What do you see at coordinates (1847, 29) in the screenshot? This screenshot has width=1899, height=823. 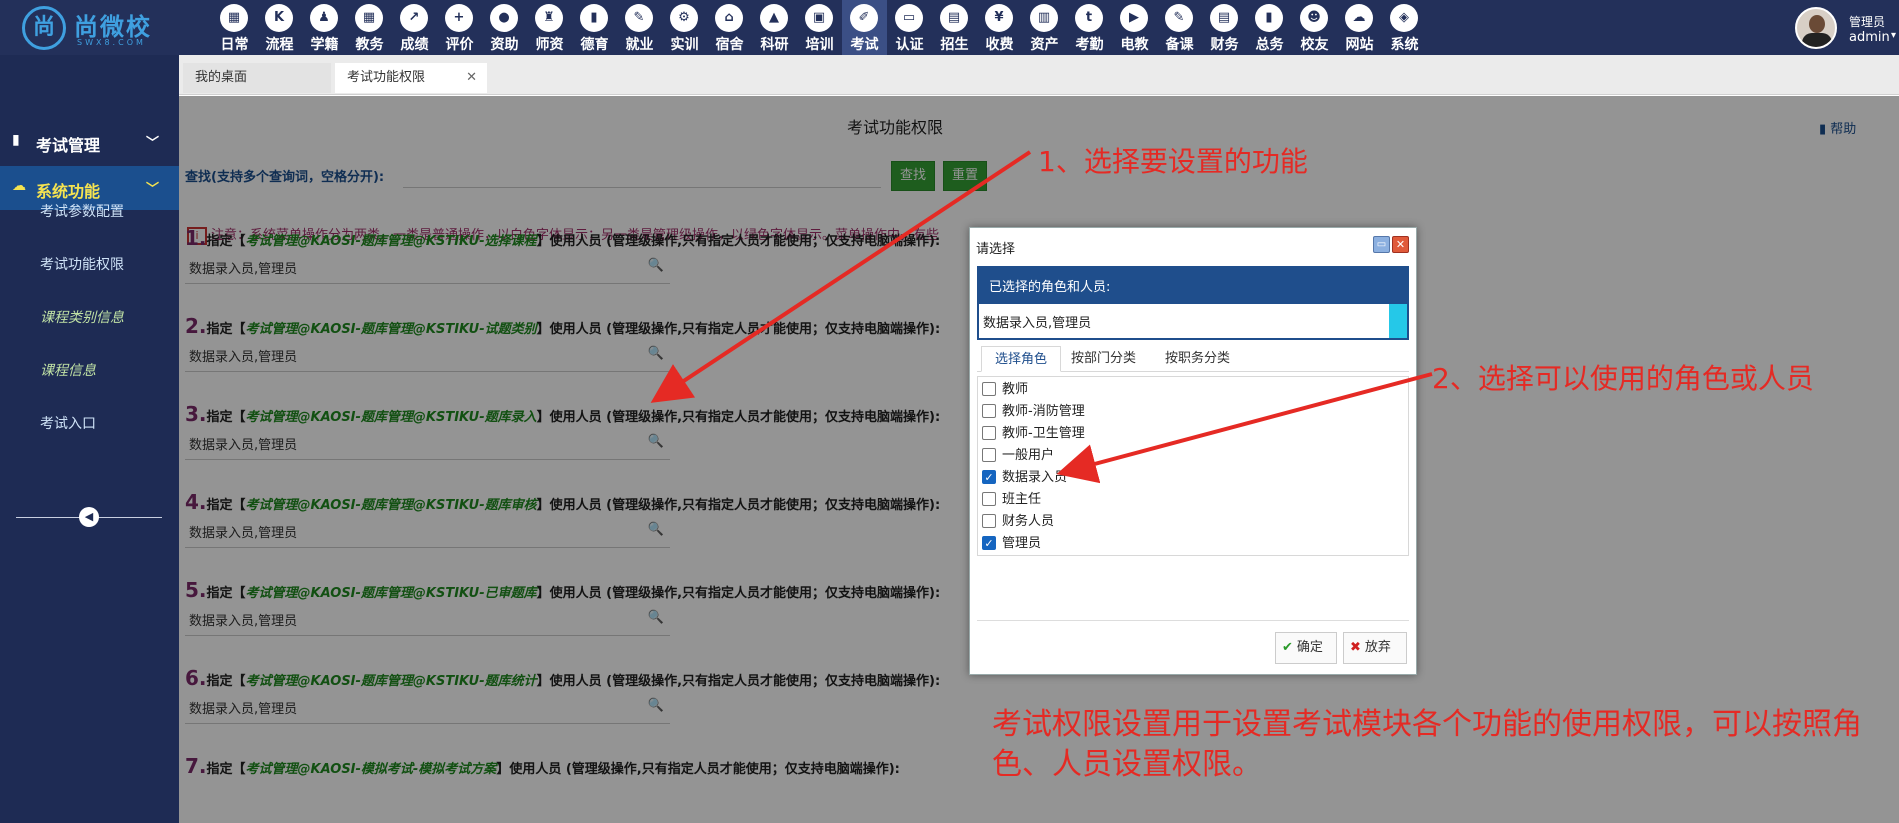 I see `user-menu: 管理员 admin ▾` at bounding box center [1847, 29].